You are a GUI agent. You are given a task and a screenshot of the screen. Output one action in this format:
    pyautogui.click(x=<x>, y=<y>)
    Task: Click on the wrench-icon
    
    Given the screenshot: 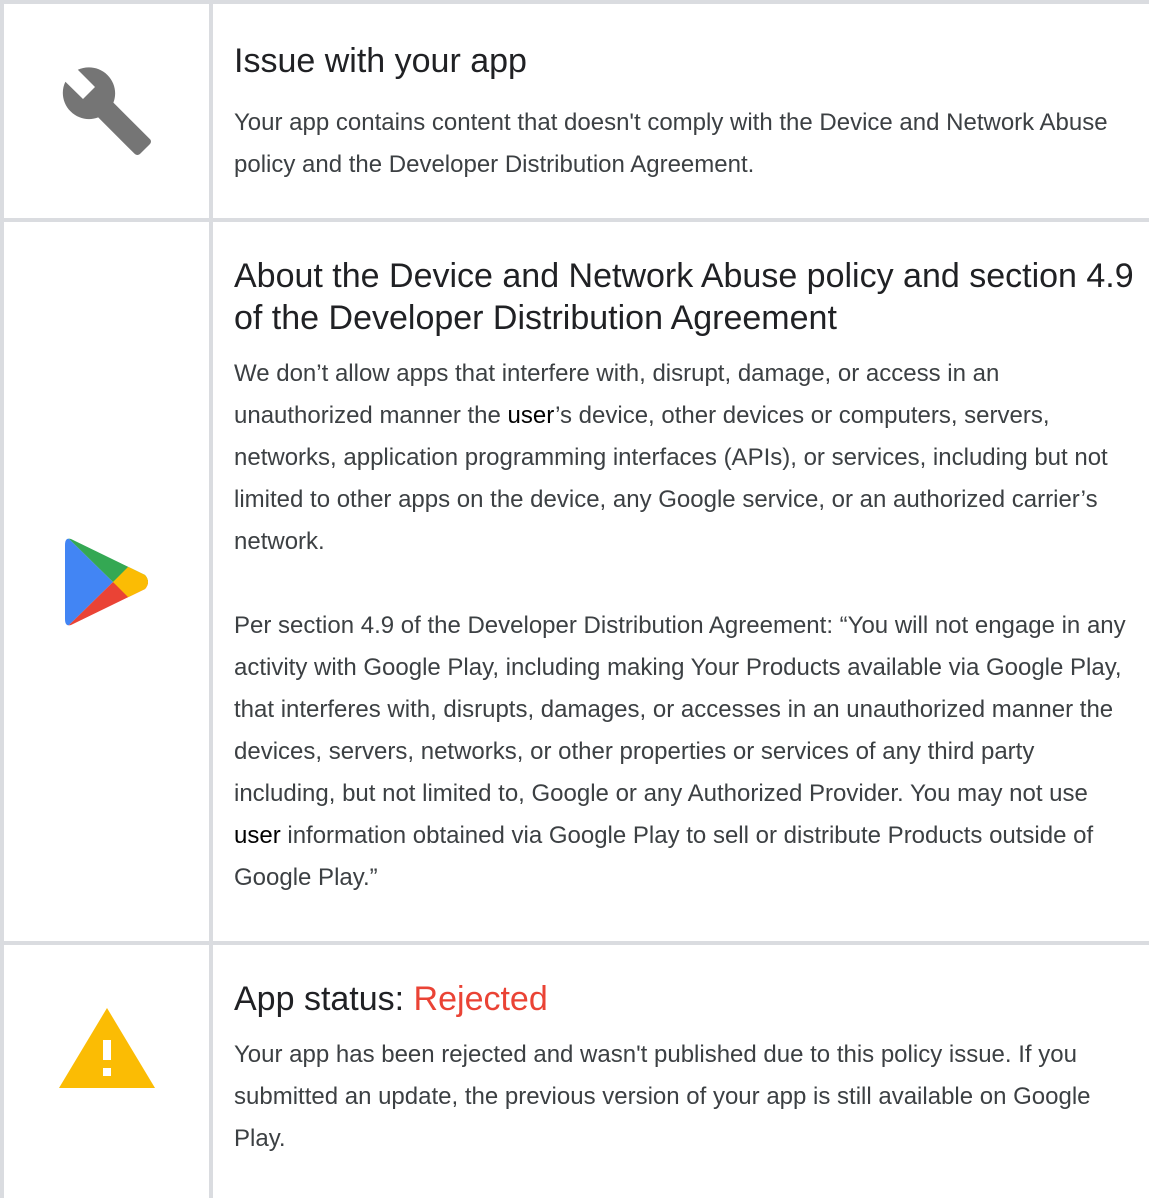 What is the action you would take?
    pyautogui.click(x=106, y=111)
    